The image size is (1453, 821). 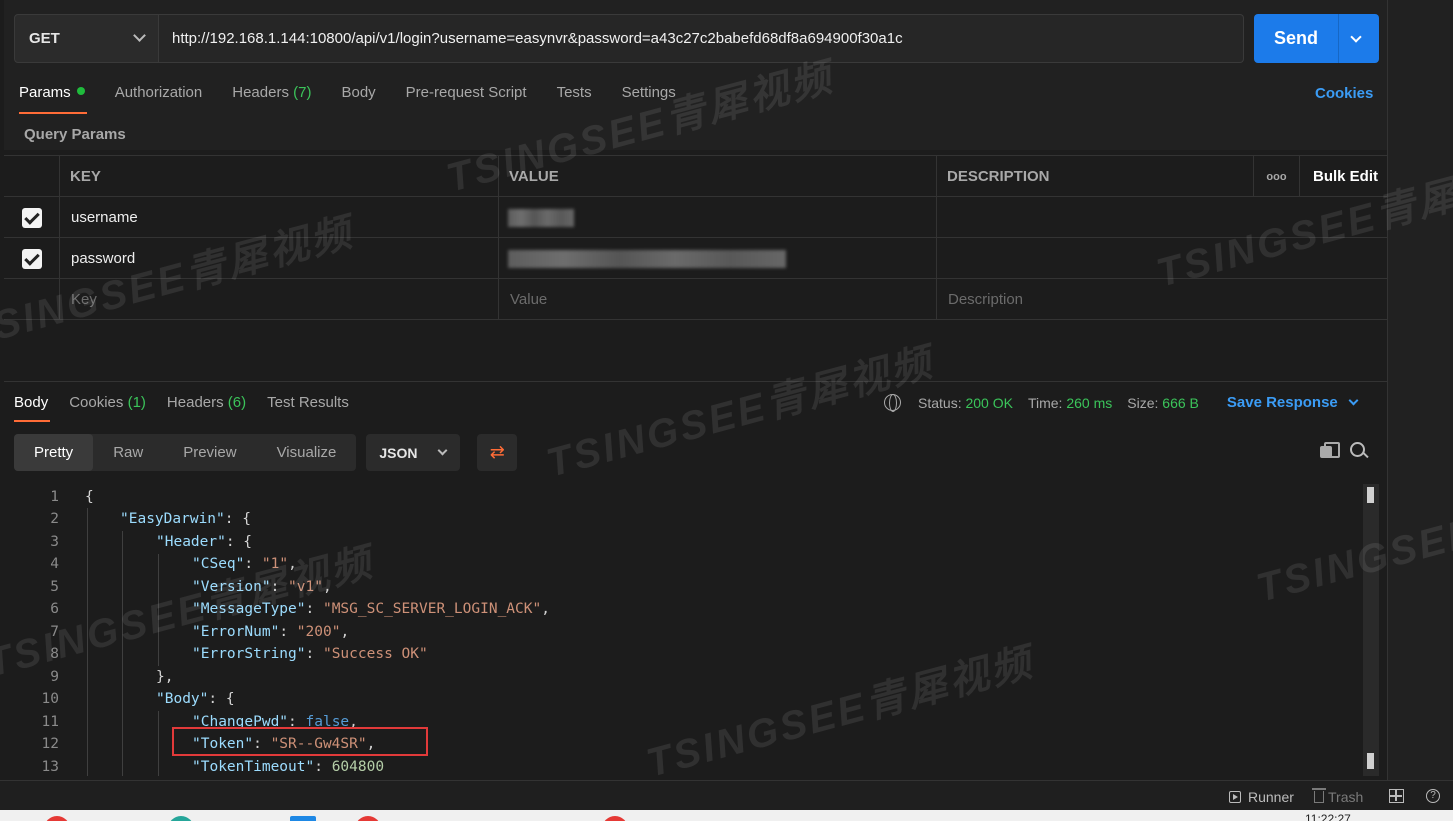 What do you see at coordinates (726, 815) in the screenshot?
I see `os-taskbar: 11:22:27` at bounding box center [726, 815].